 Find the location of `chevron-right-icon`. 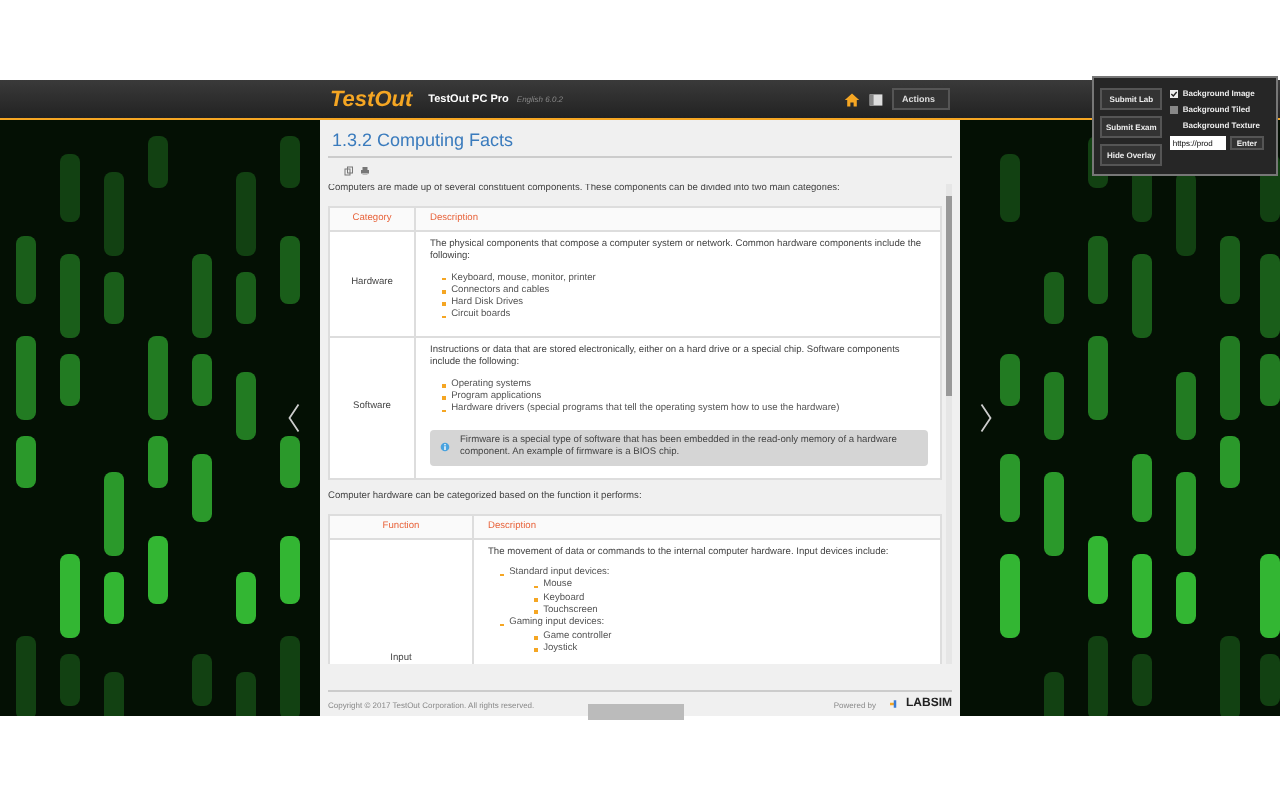

chevron-right-icon is located at coordinates (986, 418).